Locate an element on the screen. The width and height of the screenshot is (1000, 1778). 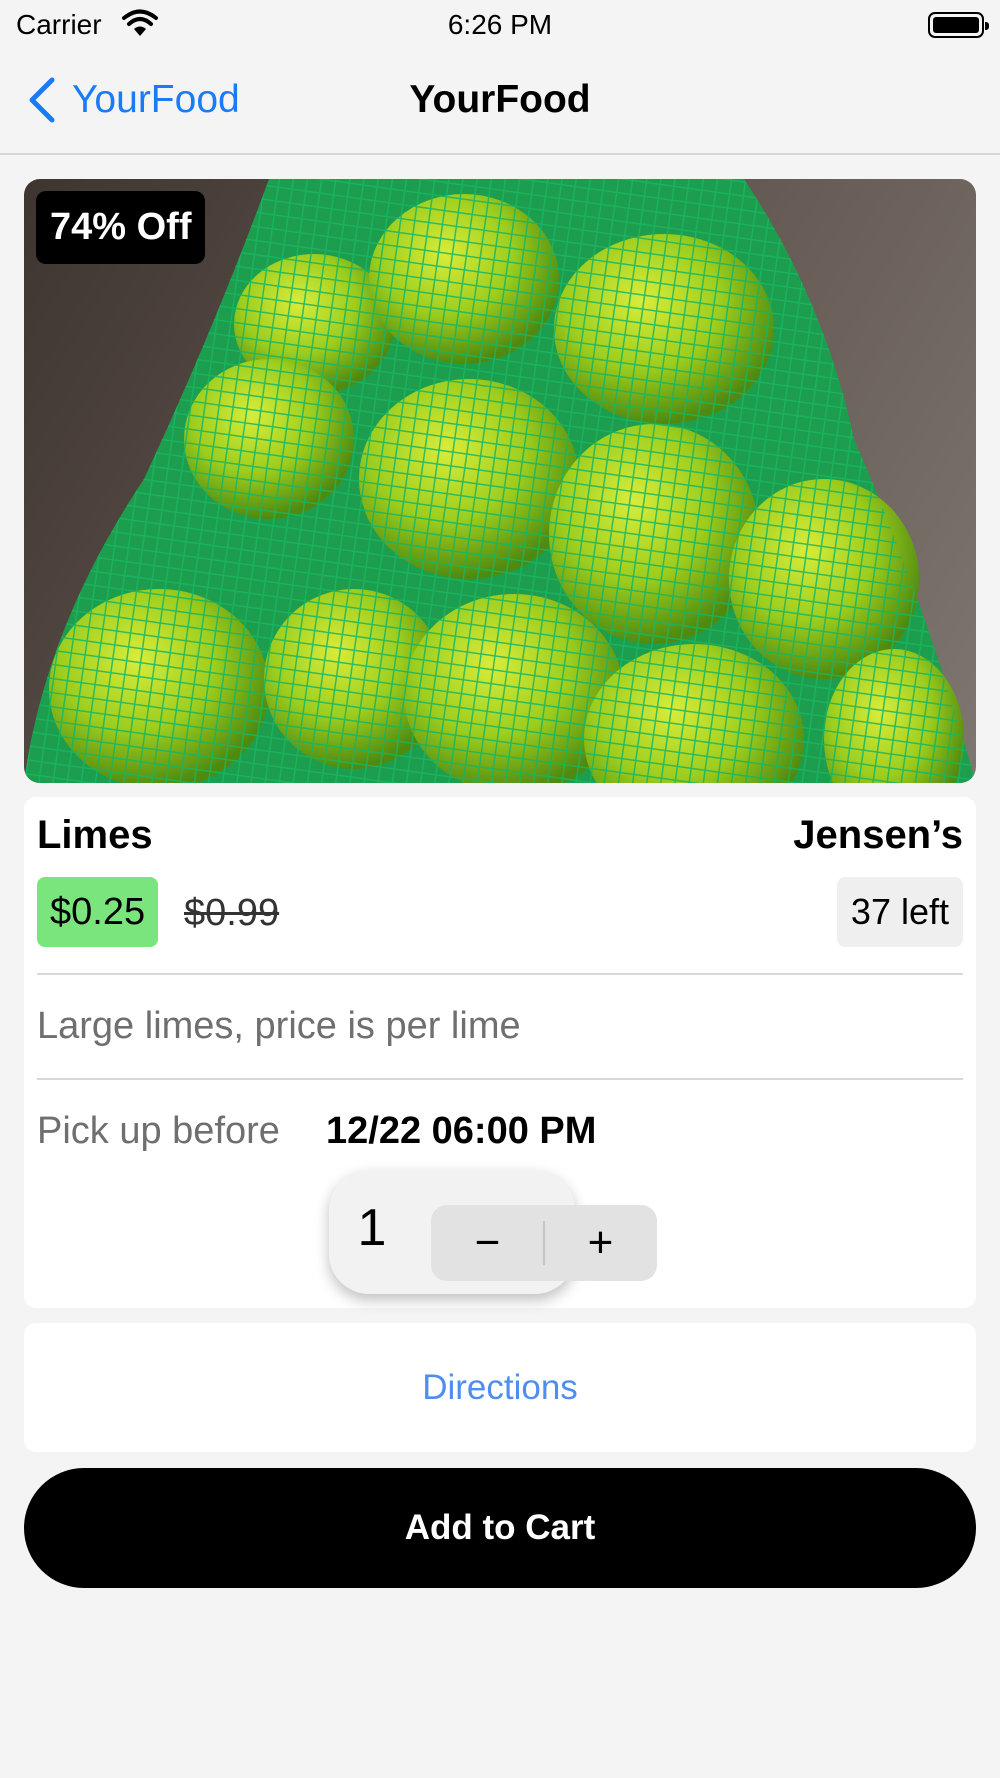
pickup-label: Pick up before is located at coordinates (158, 1131).